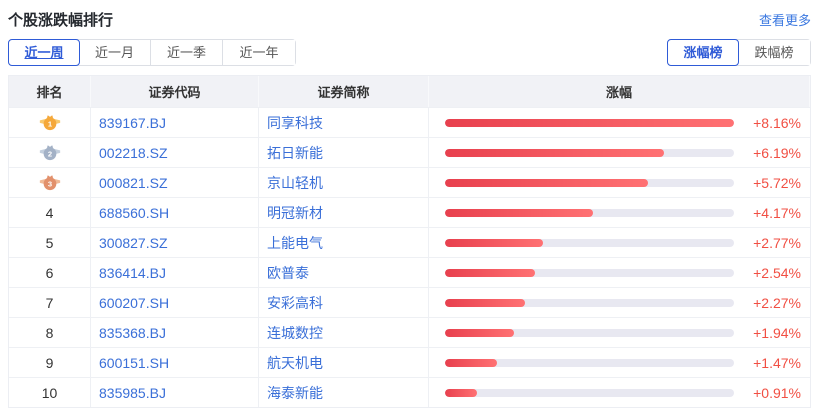  What do you see at coordinates (344, 272) in the screenshot?
I see `stock-name: 欧普泰` at bounding box center [344, 272].